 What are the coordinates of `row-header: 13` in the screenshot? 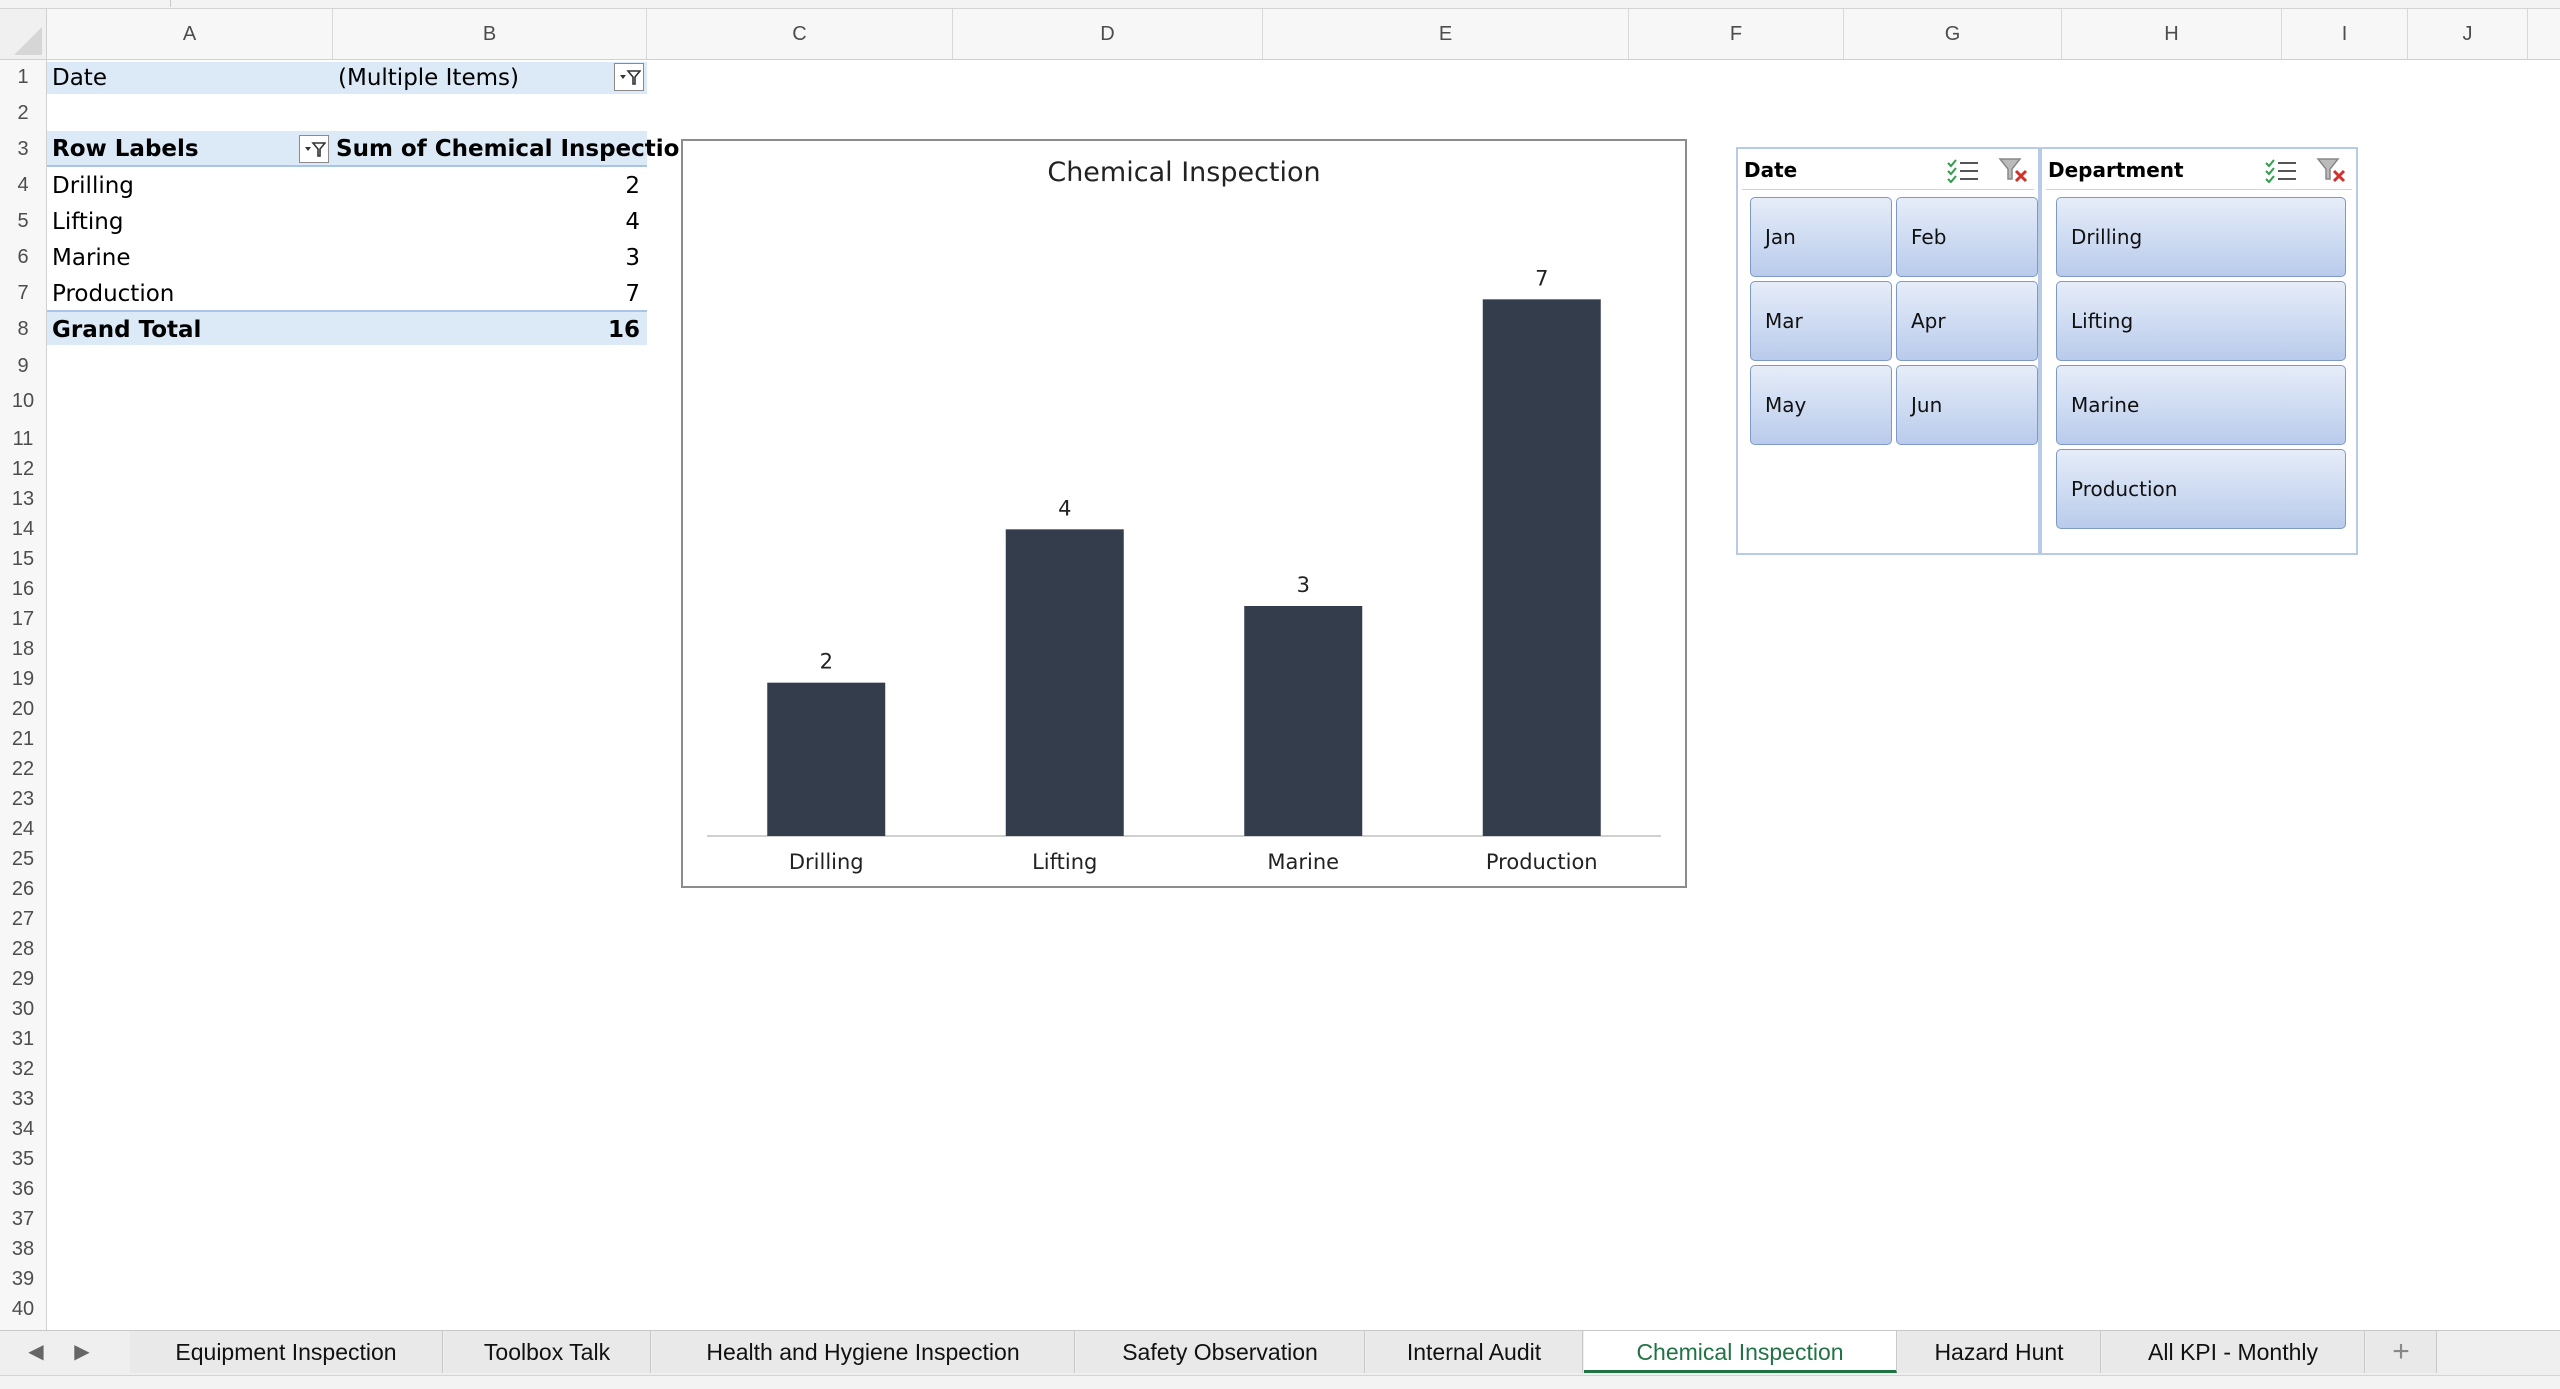 It's located at (23, 499).